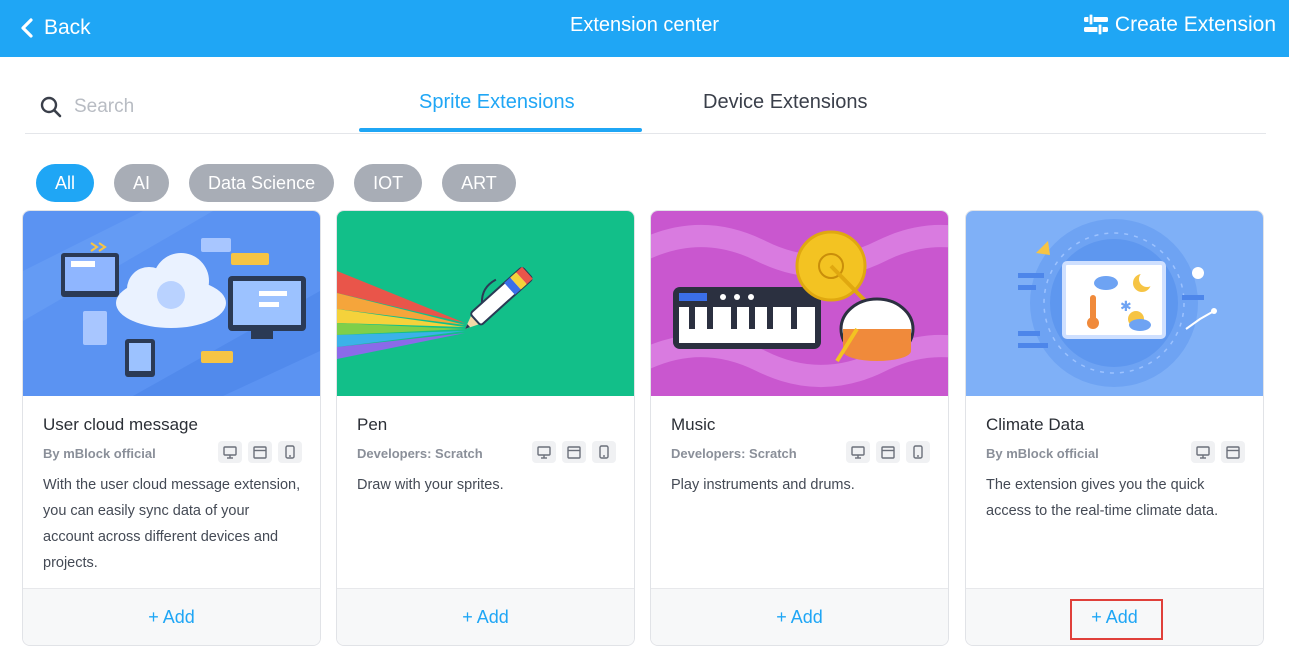 Image resolution: width=1289 pixels, height=652 pixels. What do you see at coordinates (500, 130) in the screenshot?
I see `active-tab-indicator` at bounding box center [500, 130].